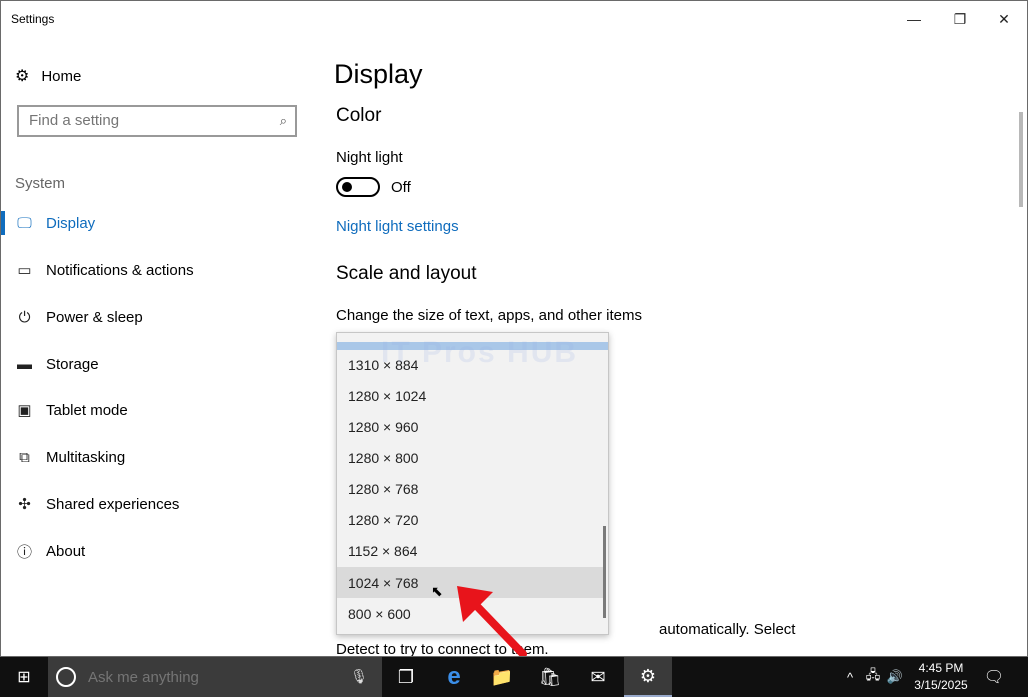 The height and width of the screenshot is (697, 1028). I want to click on find-setting-search: ⌕, so click(157, 121).